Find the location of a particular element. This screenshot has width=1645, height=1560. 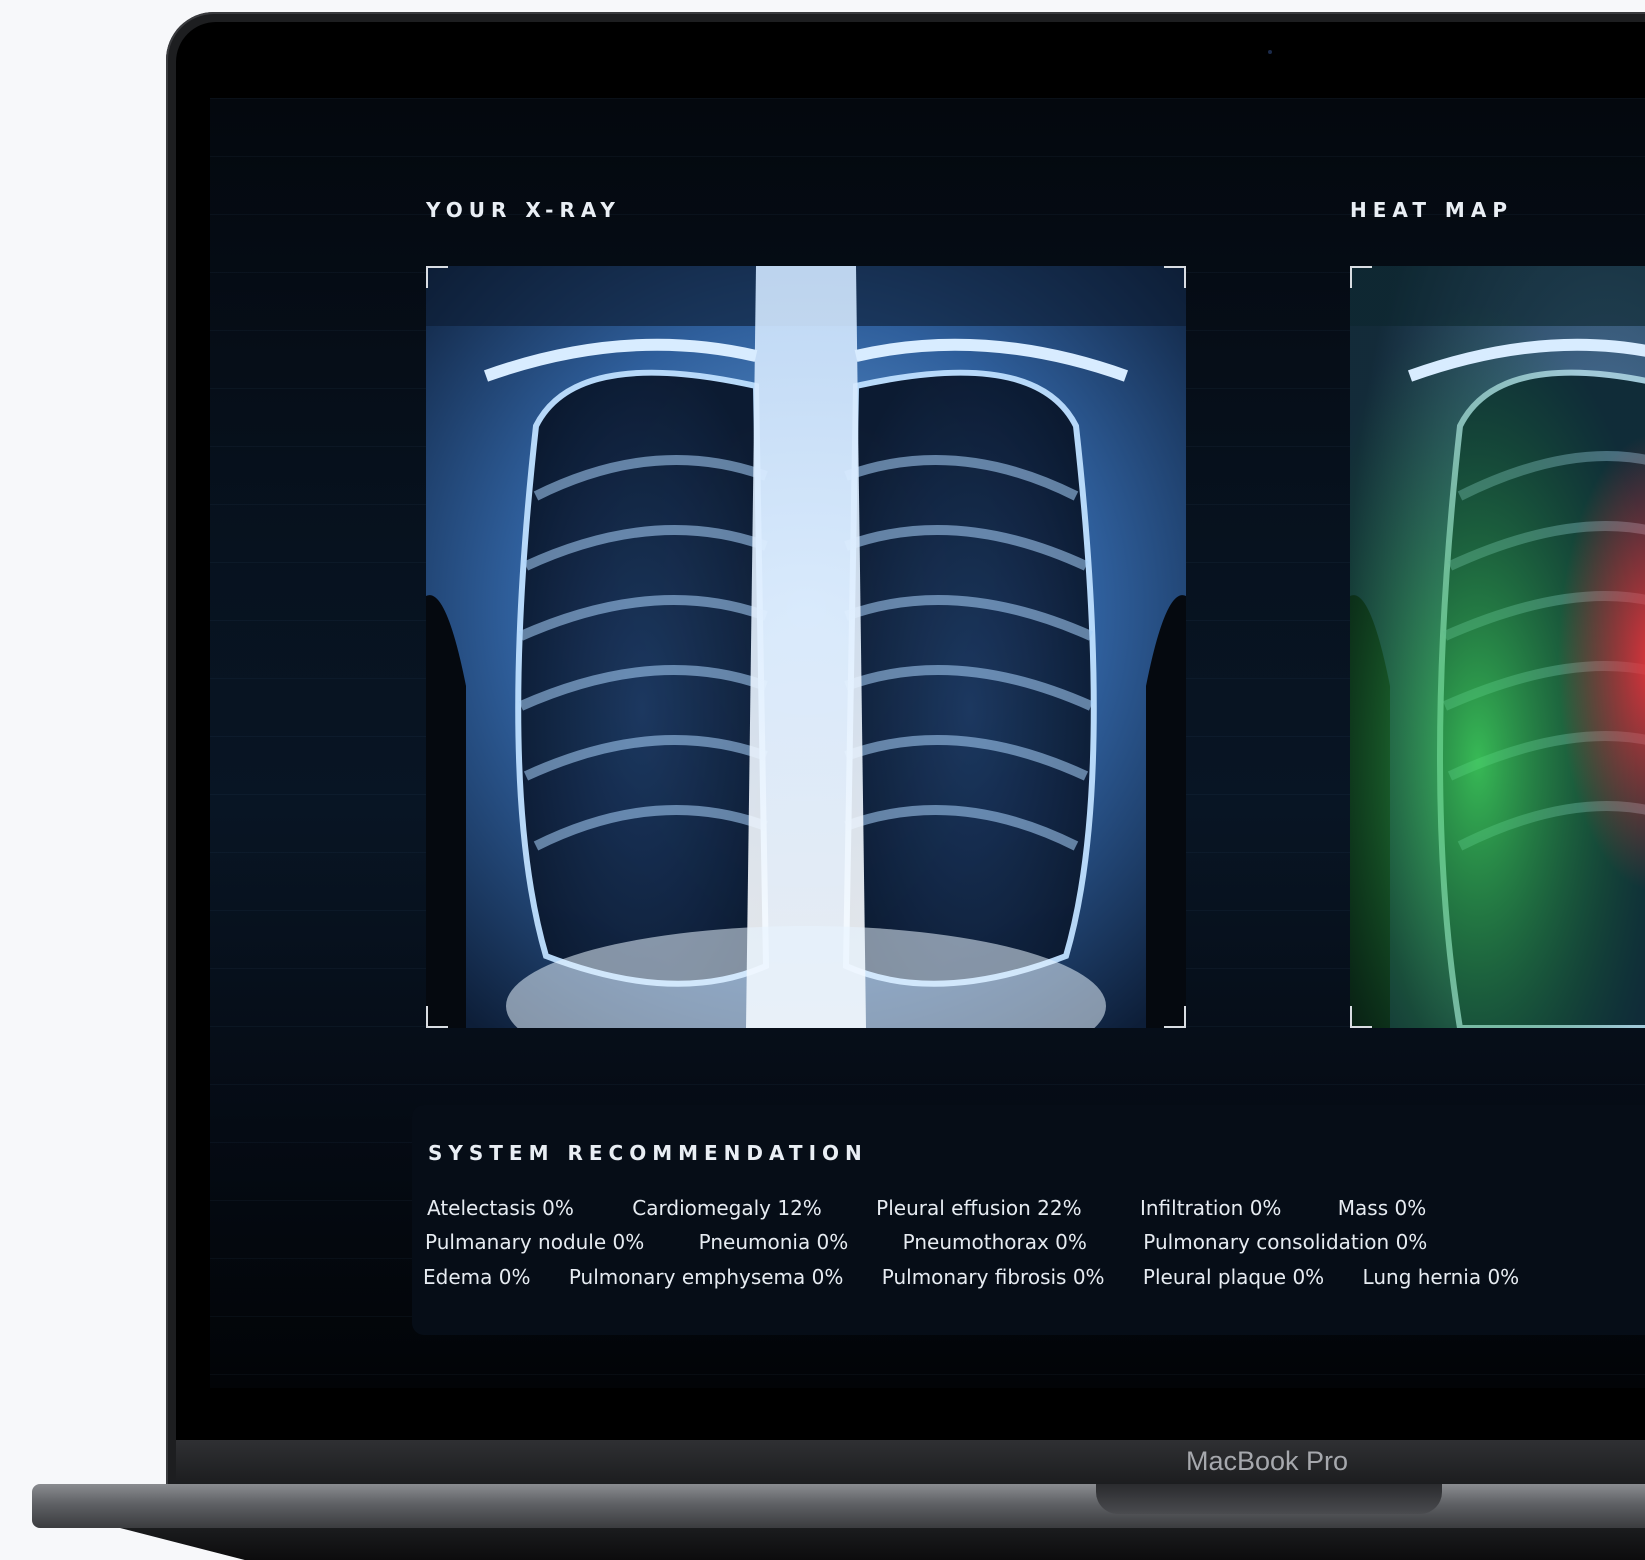

finding-item: Cardiomegaly 12% is located at coordinates (727, 1208).